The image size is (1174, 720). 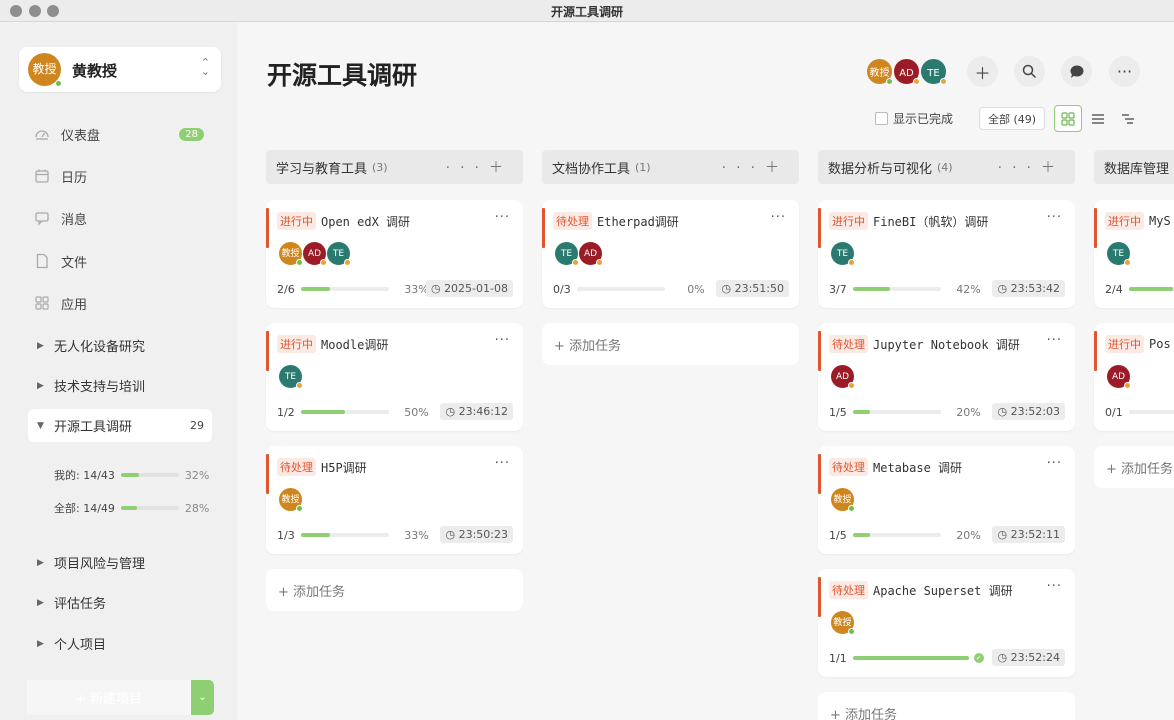 I want to click on project-label: 无人化设备研究, so click(x=100, y=347).